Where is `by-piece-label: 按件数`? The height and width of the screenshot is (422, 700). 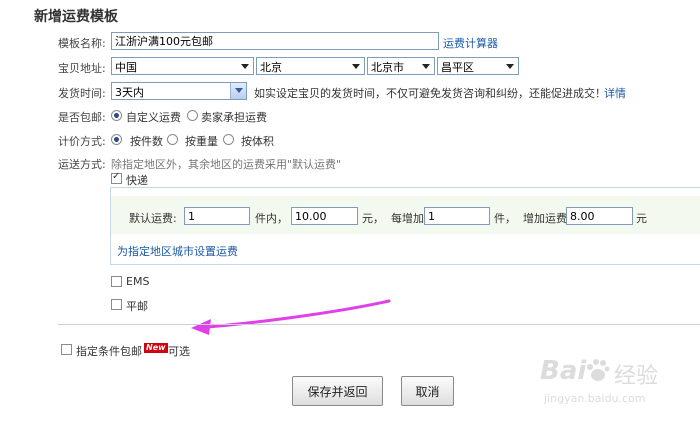 by-piece-label: 按件数 is located at coordinates (146, 141).